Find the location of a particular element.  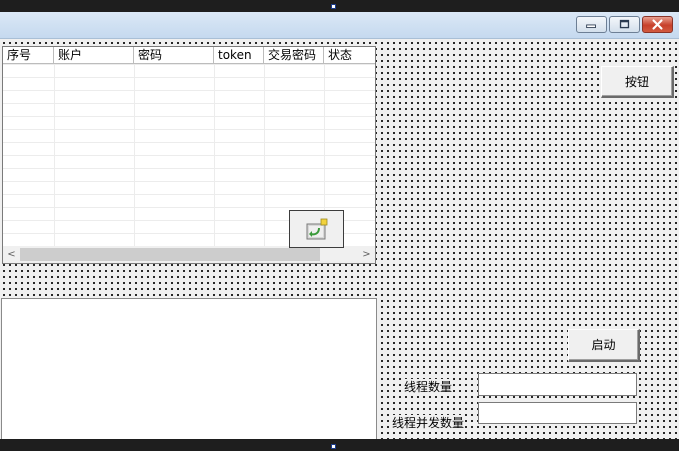

minimize-icon is located at coordinates (591, 26).